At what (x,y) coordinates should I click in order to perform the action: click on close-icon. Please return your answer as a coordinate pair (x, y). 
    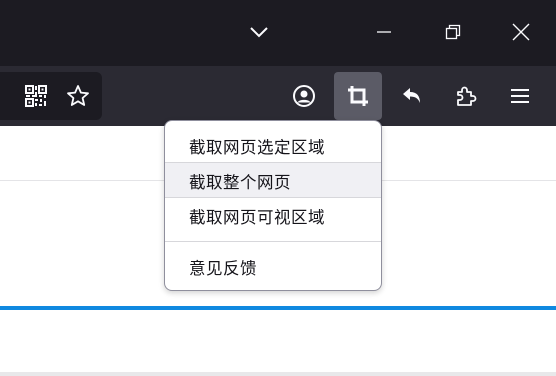
    Looking at the image, I should click on (521, 32).